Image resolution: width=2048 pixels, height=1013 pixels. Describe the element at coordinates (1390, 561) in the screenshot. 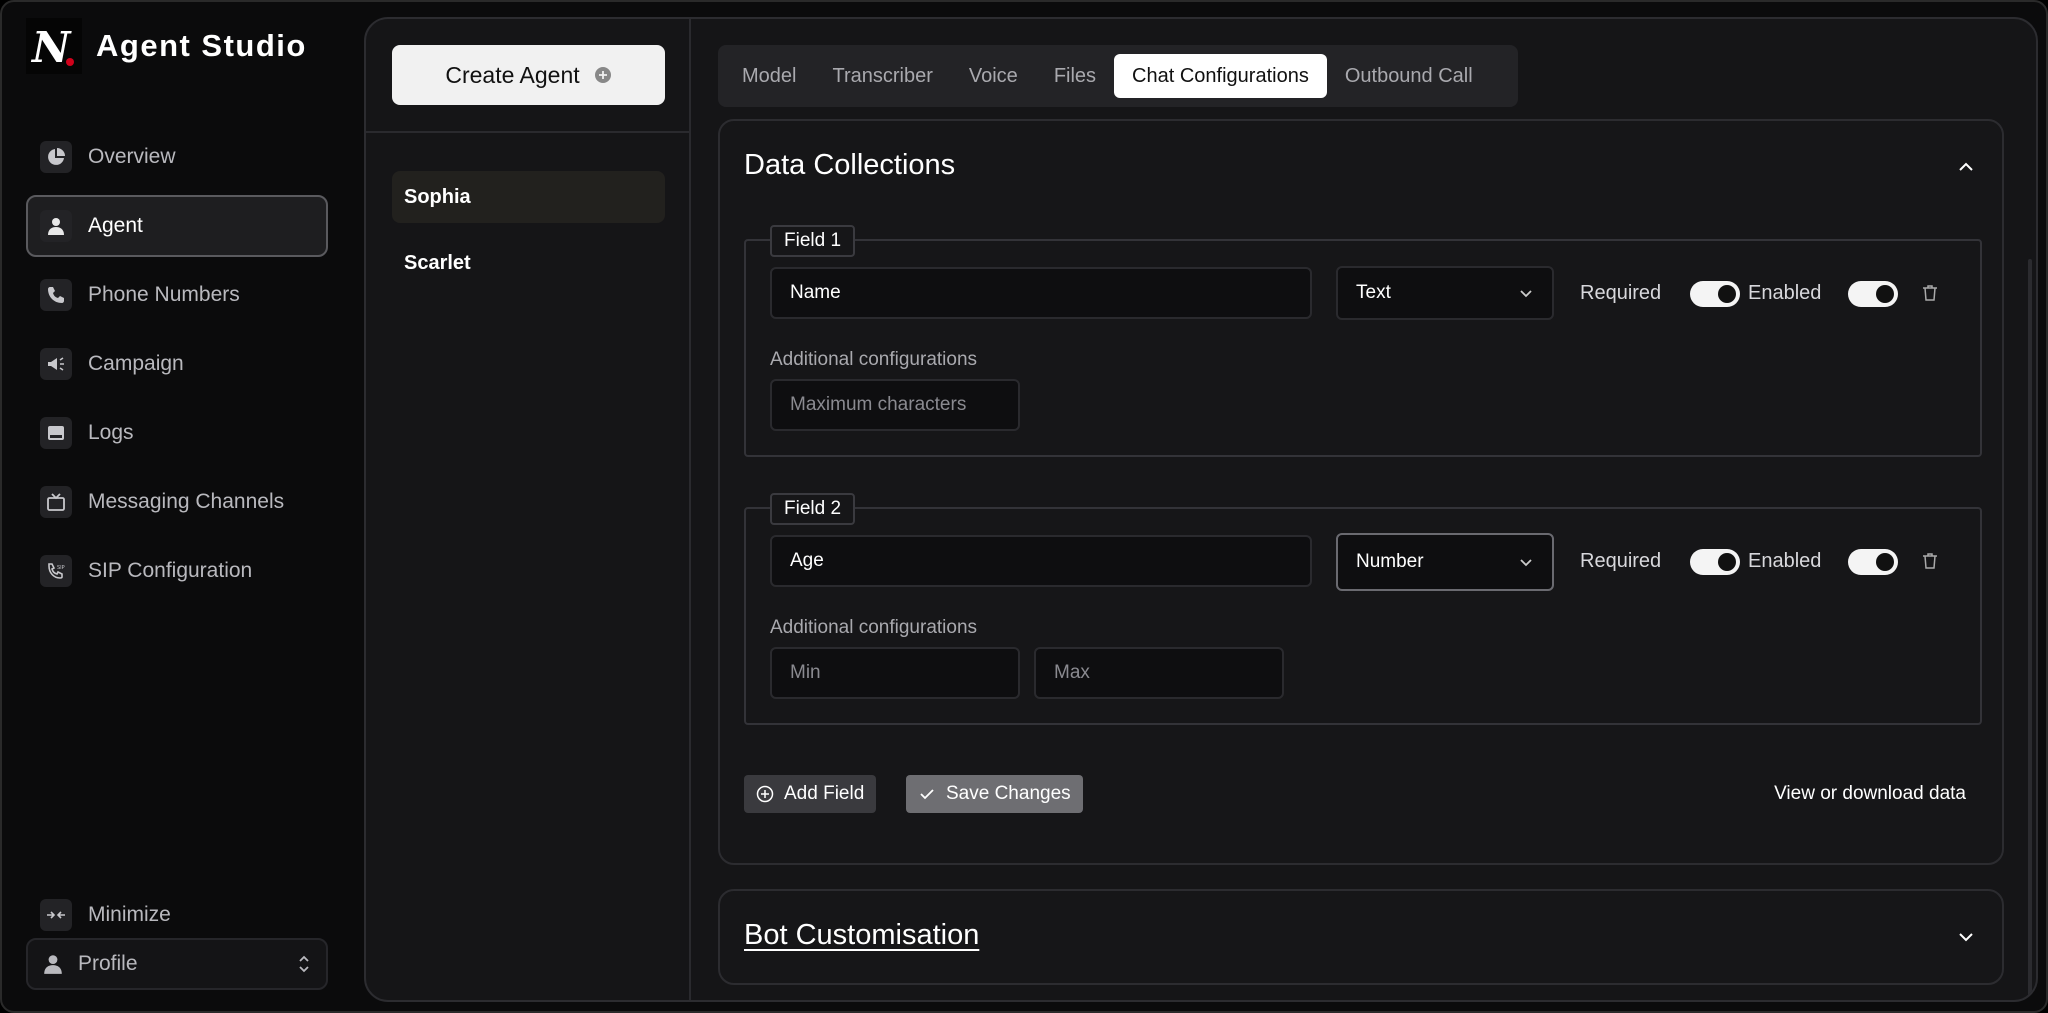

I see `field-type-value: Number` at that location.